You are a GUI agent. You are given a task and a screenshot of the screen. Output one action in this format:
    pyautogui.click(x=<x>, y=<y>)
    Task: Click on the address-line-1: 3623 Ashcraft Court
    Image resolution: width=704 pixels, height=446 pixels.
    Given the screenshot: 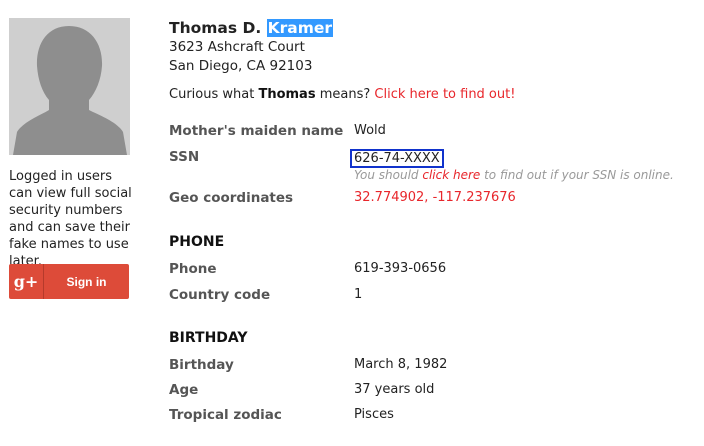 What is the action you would take?
    pyautogui.click(x=237, y=47)
    